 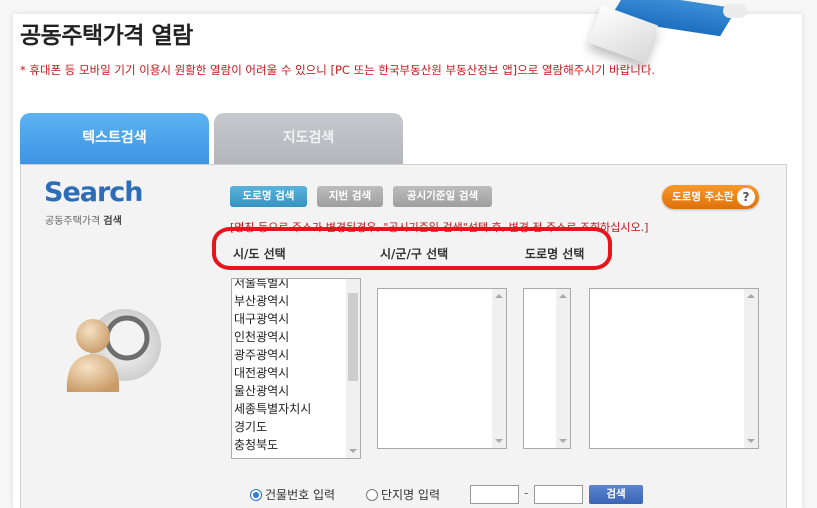 I want to click on detail-listbox, so click(x=674, y=368).